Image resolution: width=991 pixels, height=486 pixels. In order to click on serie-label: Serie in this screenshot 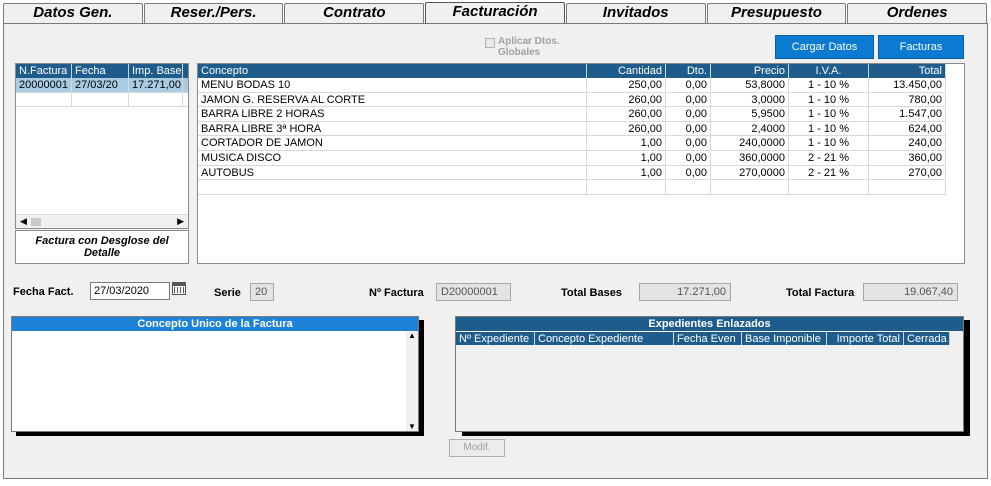, I will do `click(227, 293)`.